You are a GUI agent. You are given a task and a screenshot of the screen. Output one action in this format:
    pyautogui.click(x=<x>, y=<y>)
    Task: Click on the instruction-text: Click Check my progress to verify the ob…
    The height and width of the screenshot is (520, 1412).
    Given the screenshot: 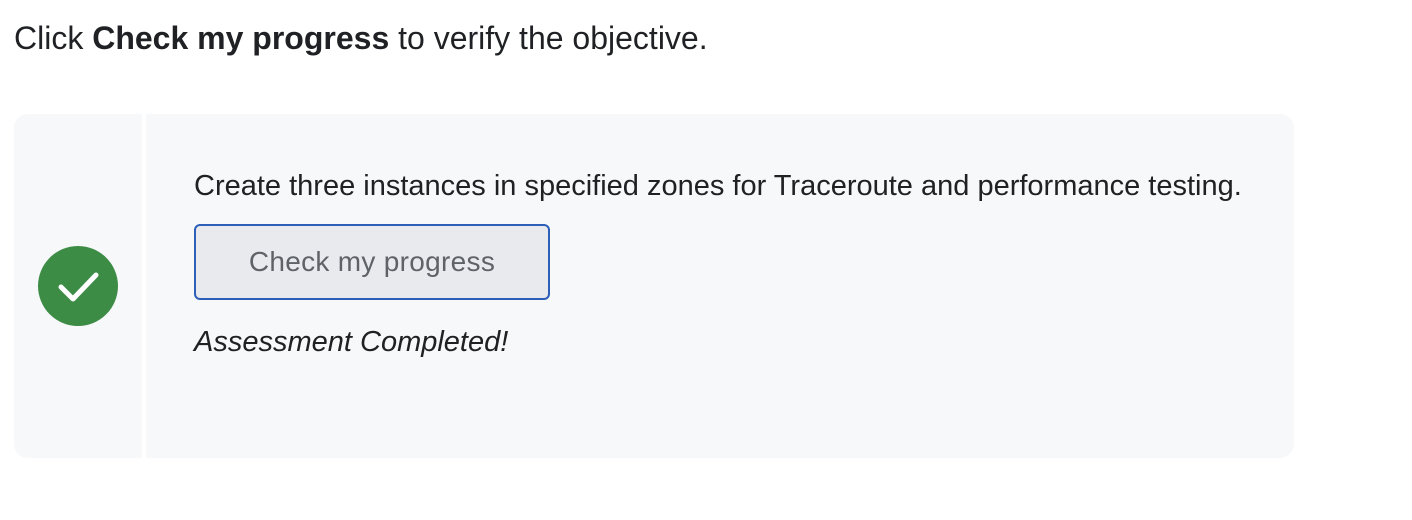 What is the action you would take?
    pyautogui.click(x=361, y=38)
    